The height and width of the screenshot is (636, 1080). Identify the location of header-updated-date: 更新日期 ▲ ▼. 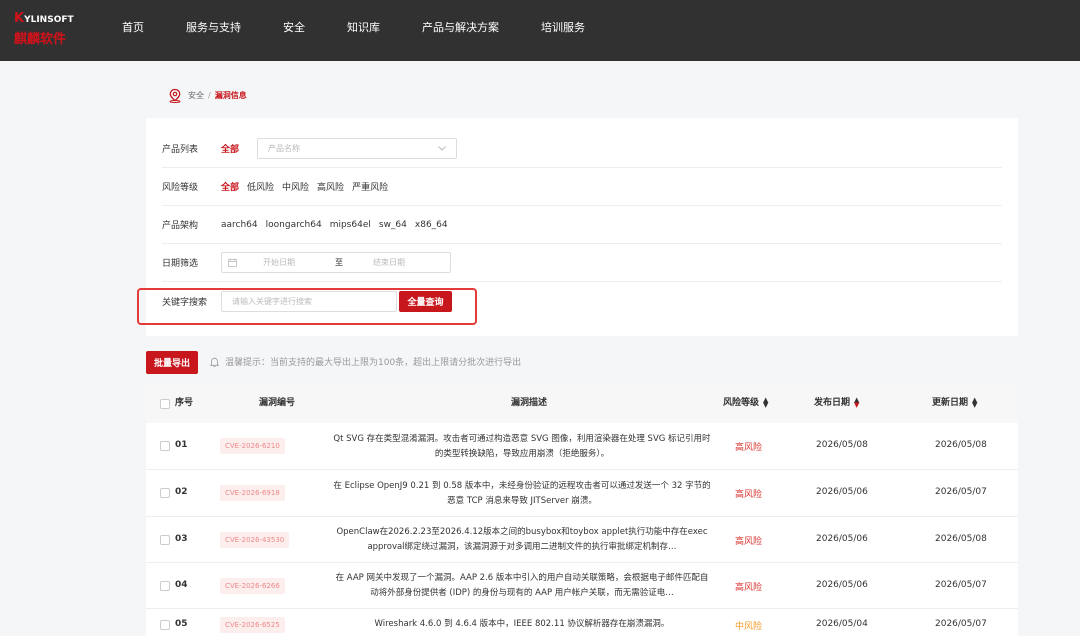
(954, 403).